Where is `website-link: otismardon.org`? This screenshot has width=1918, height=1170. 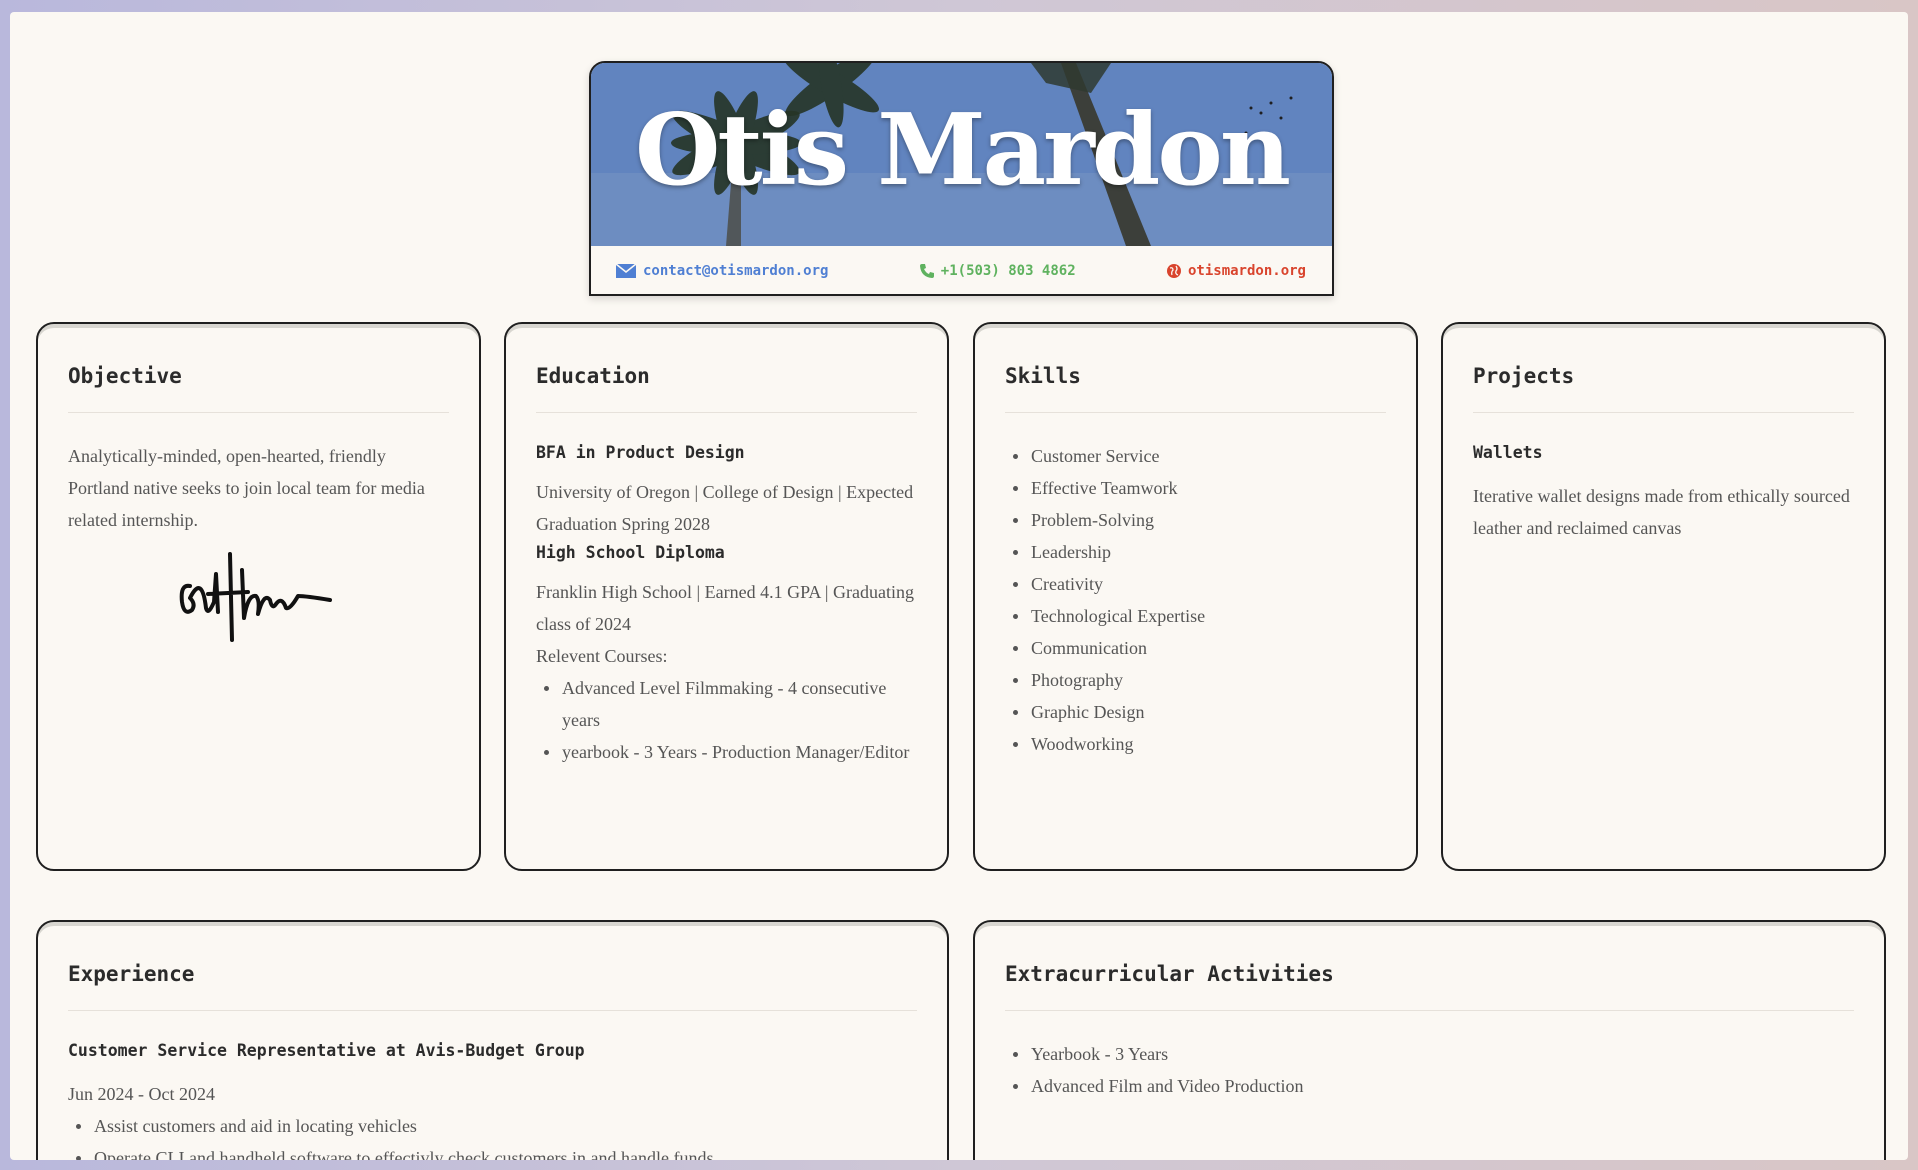
website-link: otismardon.org is located at coordinates (1236, 271).